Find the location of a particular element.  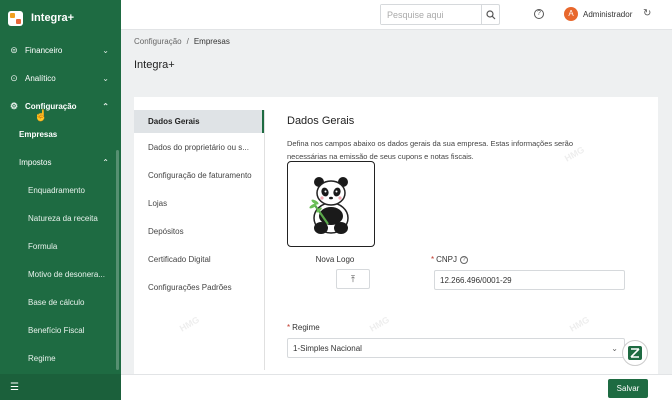

breadcrumb: Configuração / Empresas is located at coordinates (182, 41).